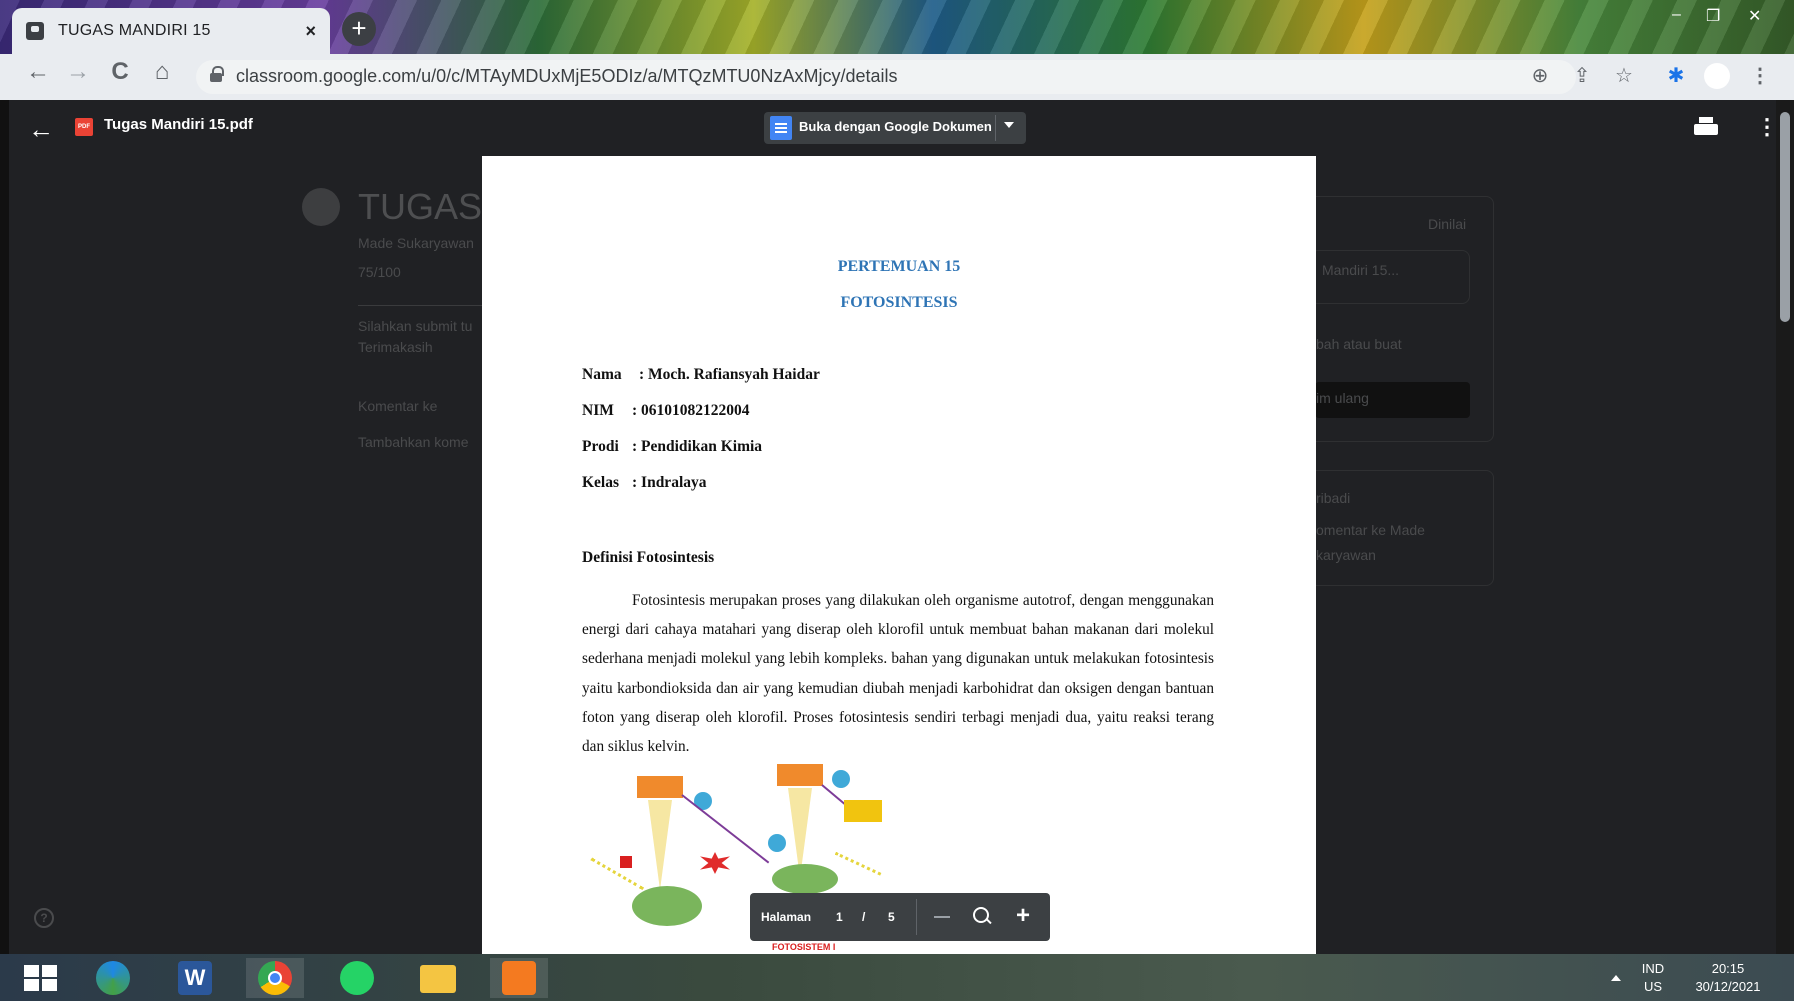 This screenshot has width=1794, height=1001. Describe the element at coordinates (1785, 217) in the screenshot. I see `scrollbar-thumb` at that location.